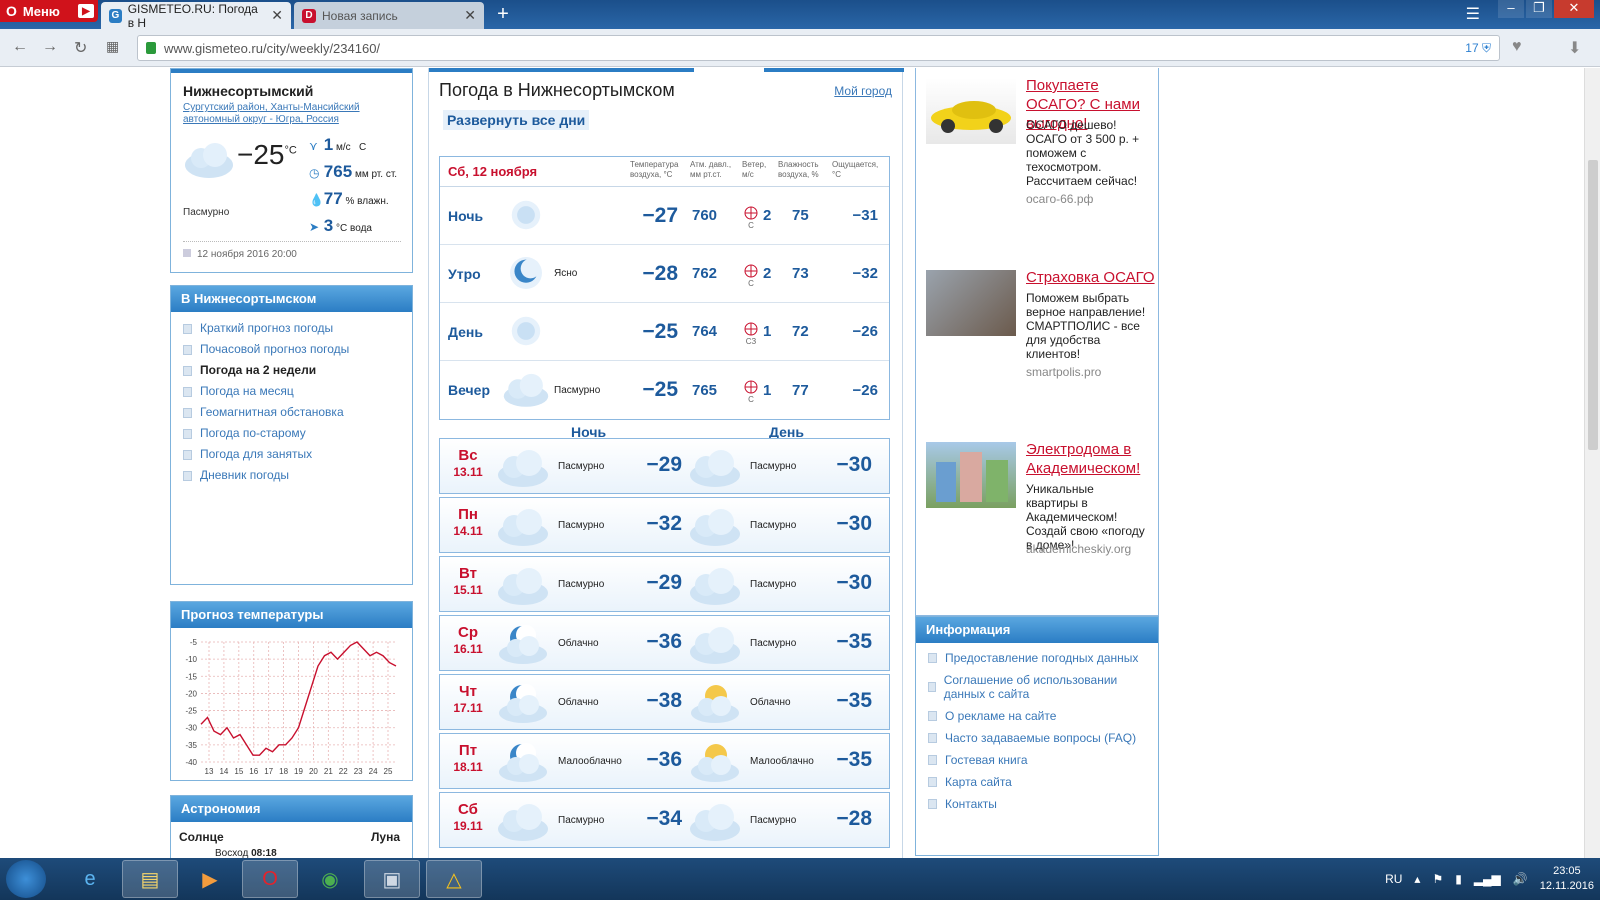  Describe the element at coordinates (50, 47) in the screenshot. I see `forward-arrow-icon: →` at that location.